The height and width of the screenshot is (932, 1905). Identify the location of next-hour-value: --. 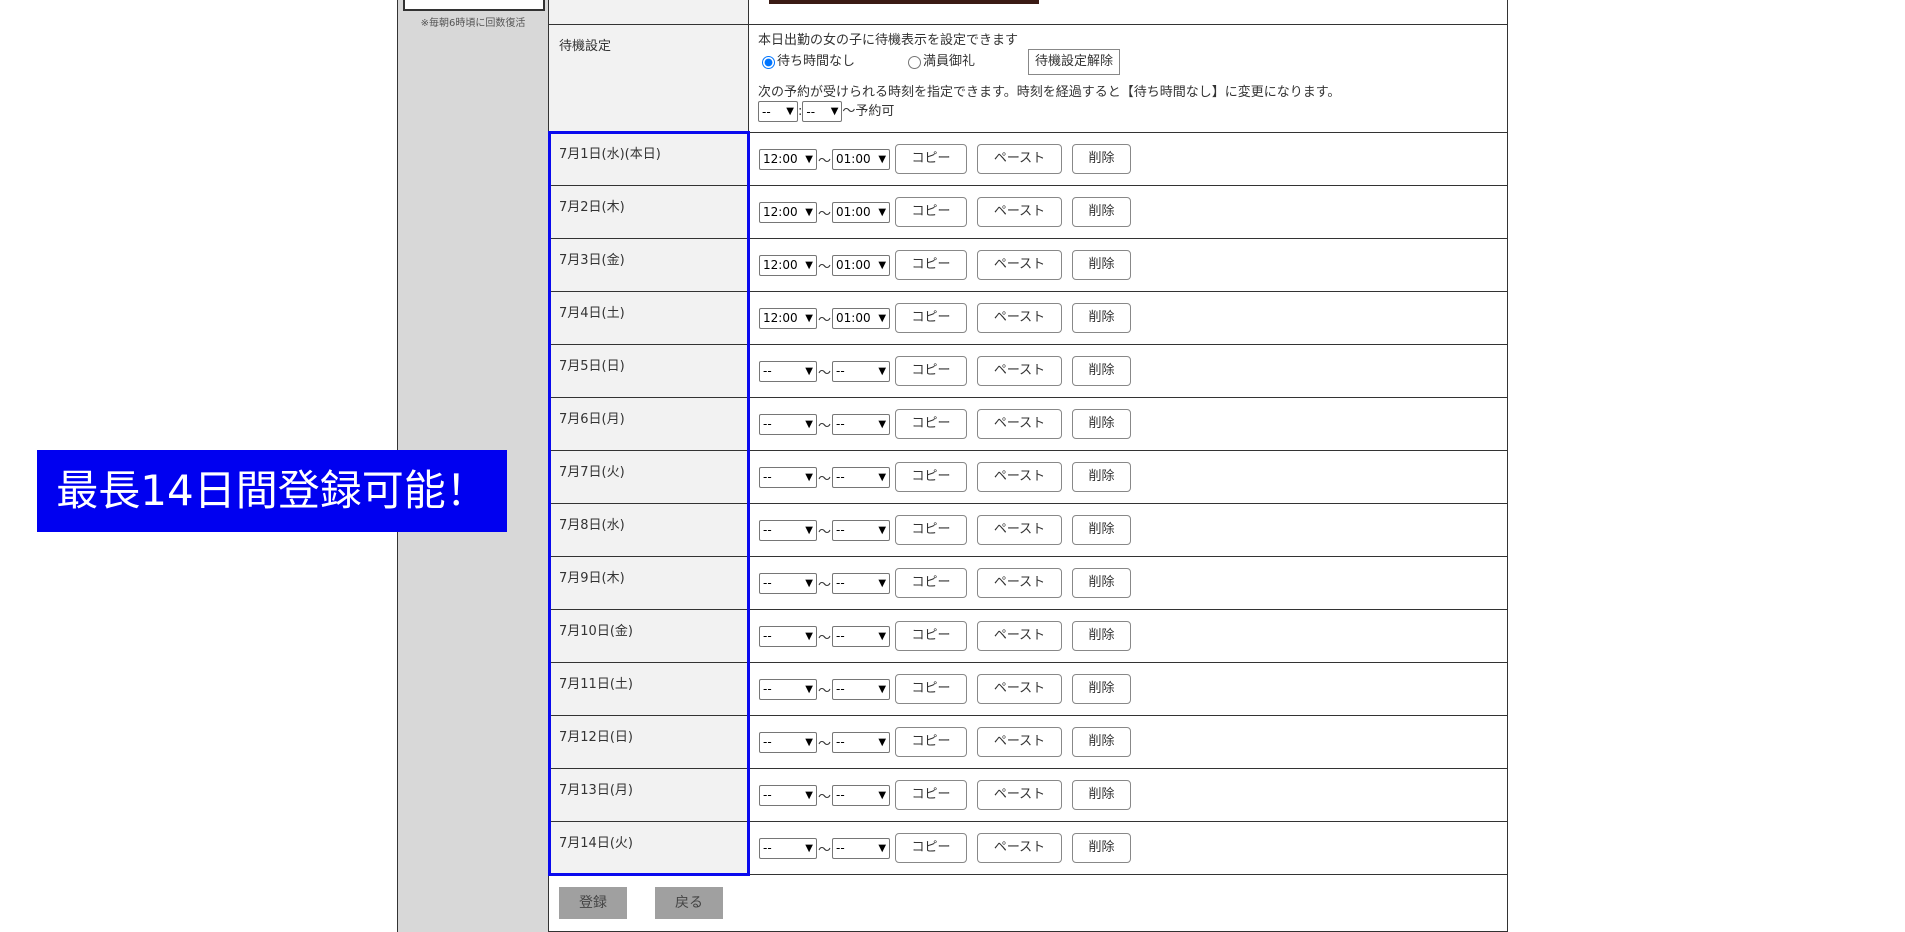
(766, 111).